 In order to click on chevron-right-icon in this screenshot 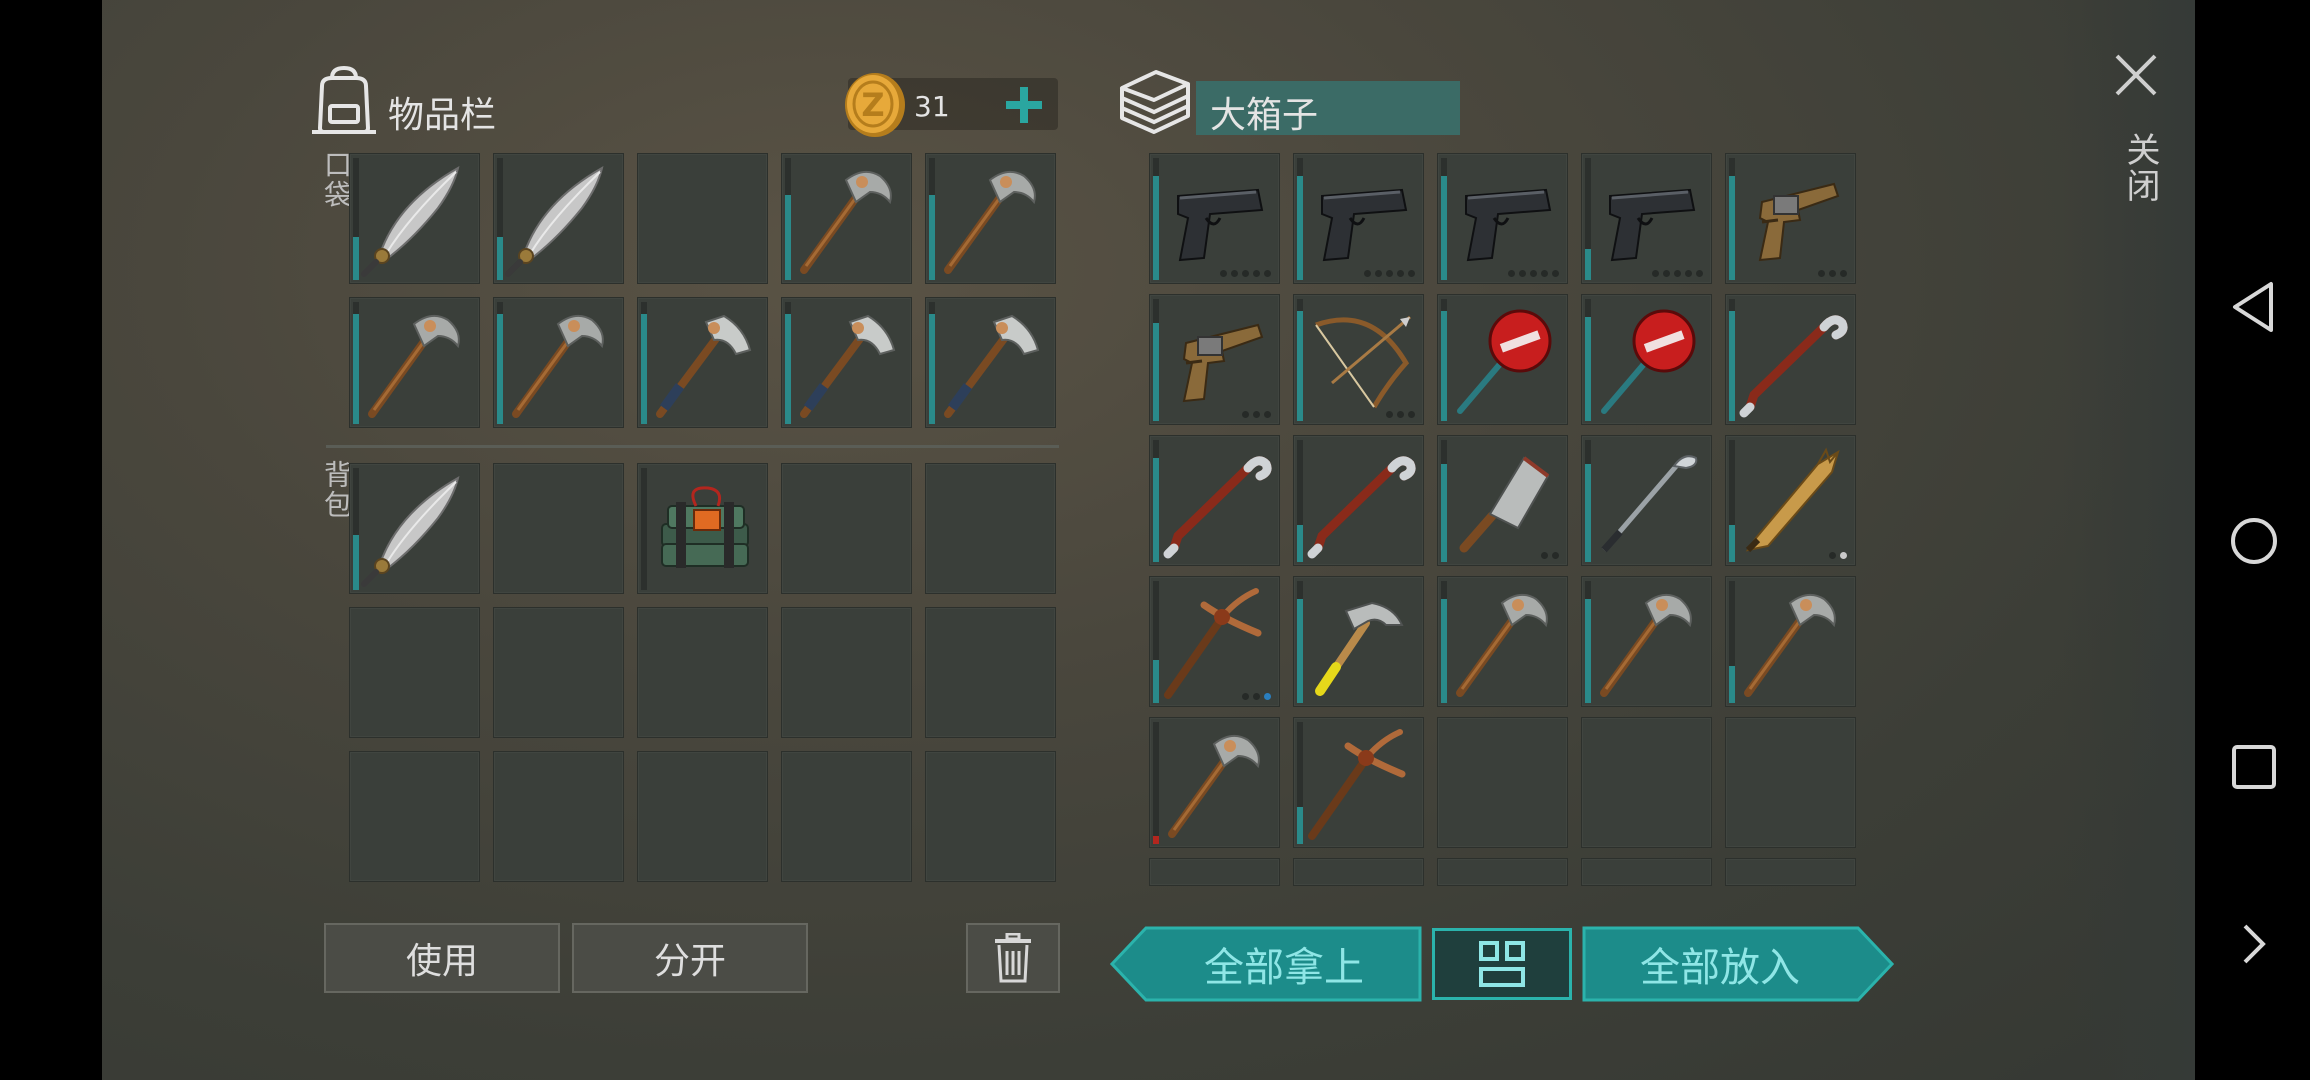, I will do `click(2254, 944)`.